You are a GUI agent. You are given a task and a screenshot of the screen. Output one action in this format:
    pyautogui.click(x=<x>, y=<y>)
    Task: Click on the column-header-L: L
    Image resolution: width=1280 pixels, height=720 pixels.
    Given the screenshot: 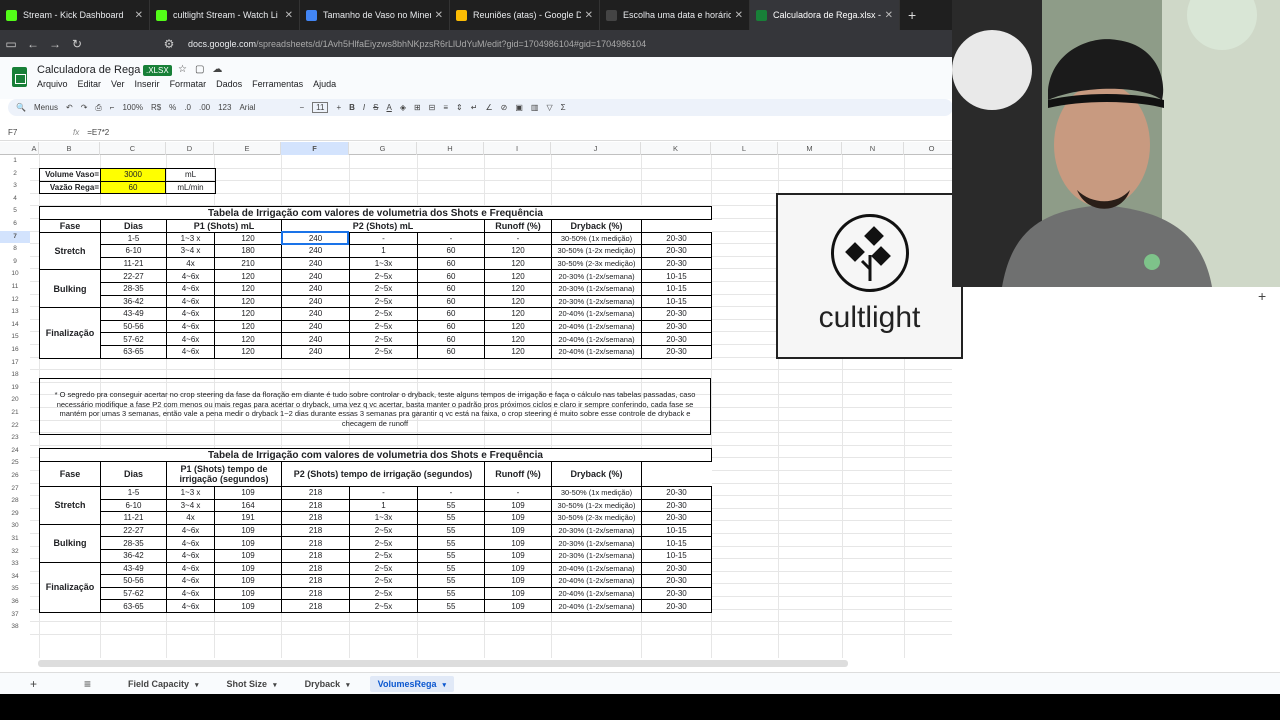 What is the action you would take?
    pyautogui.click(x=744, y=148)
    